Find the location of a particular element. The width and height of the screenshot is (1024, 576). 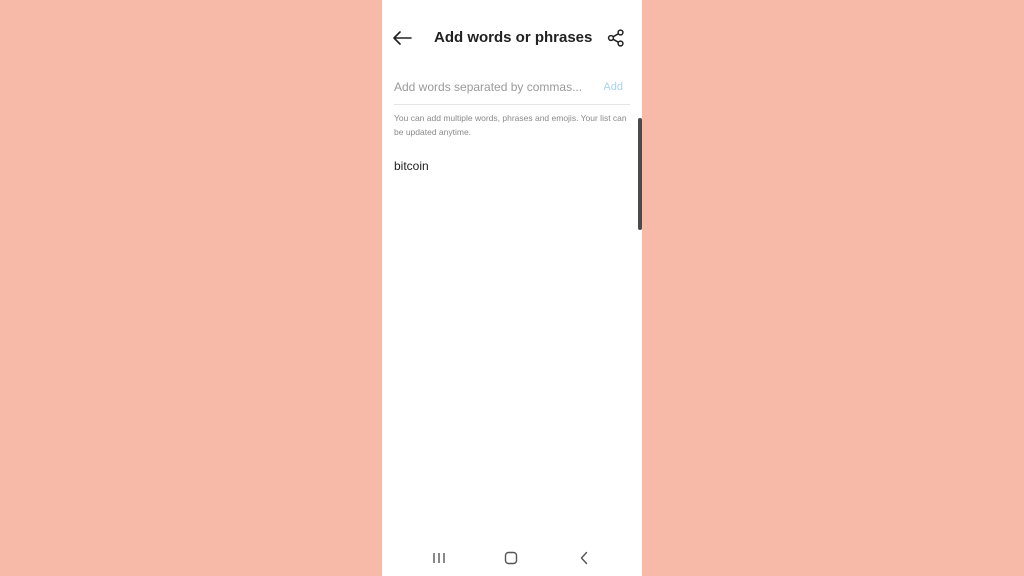

header: Add words or phrases is located at coordinates (512, 38).